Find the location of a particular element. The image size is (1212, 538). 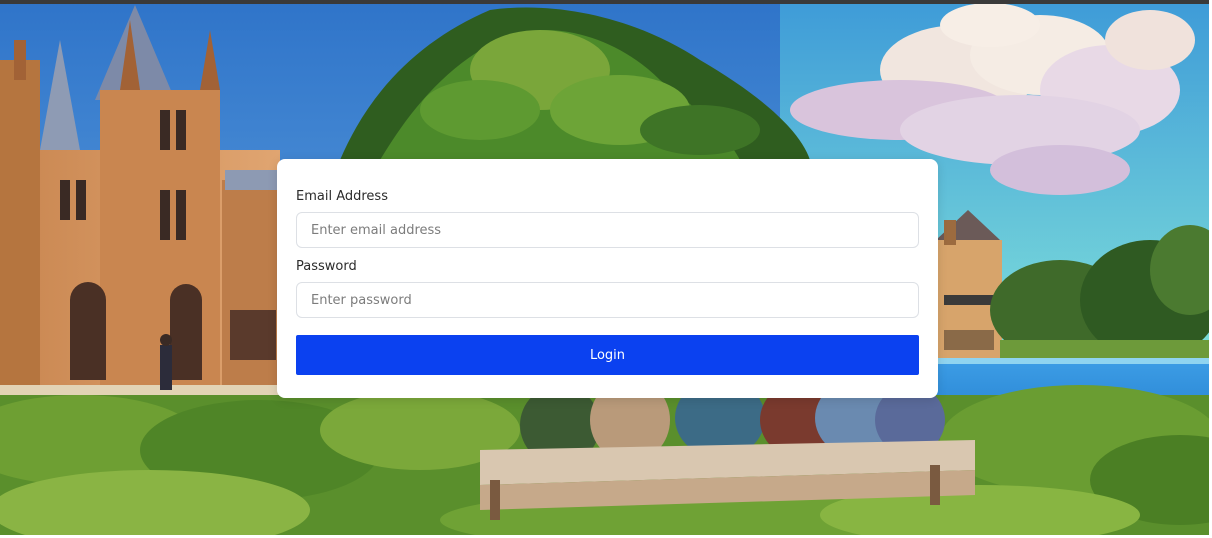

email-input is located at coordinates (607, 230).